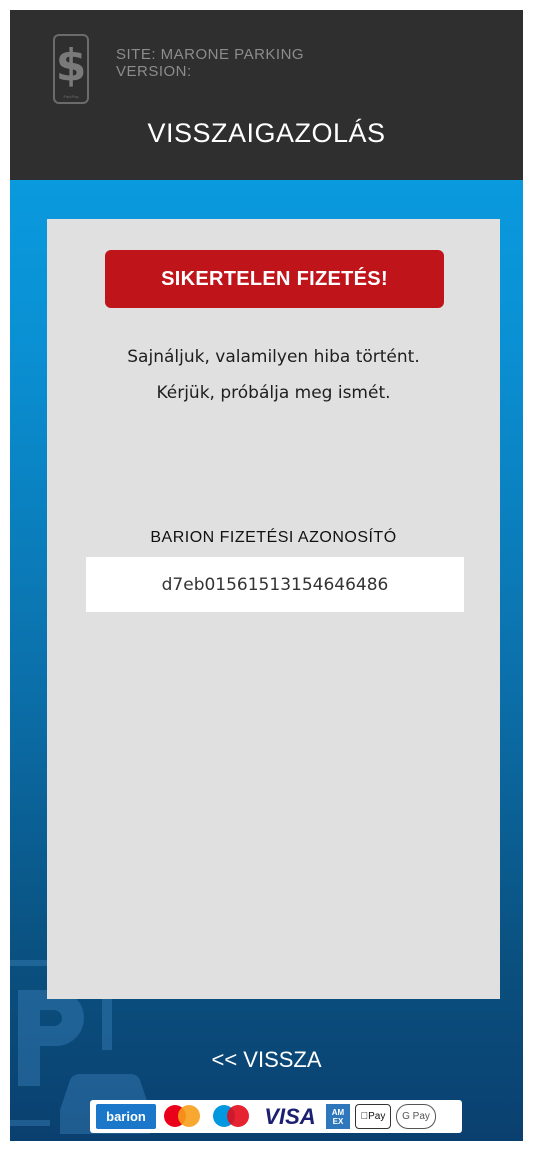  I want to click on logo-caption: ParkPay, so click(71, 96).